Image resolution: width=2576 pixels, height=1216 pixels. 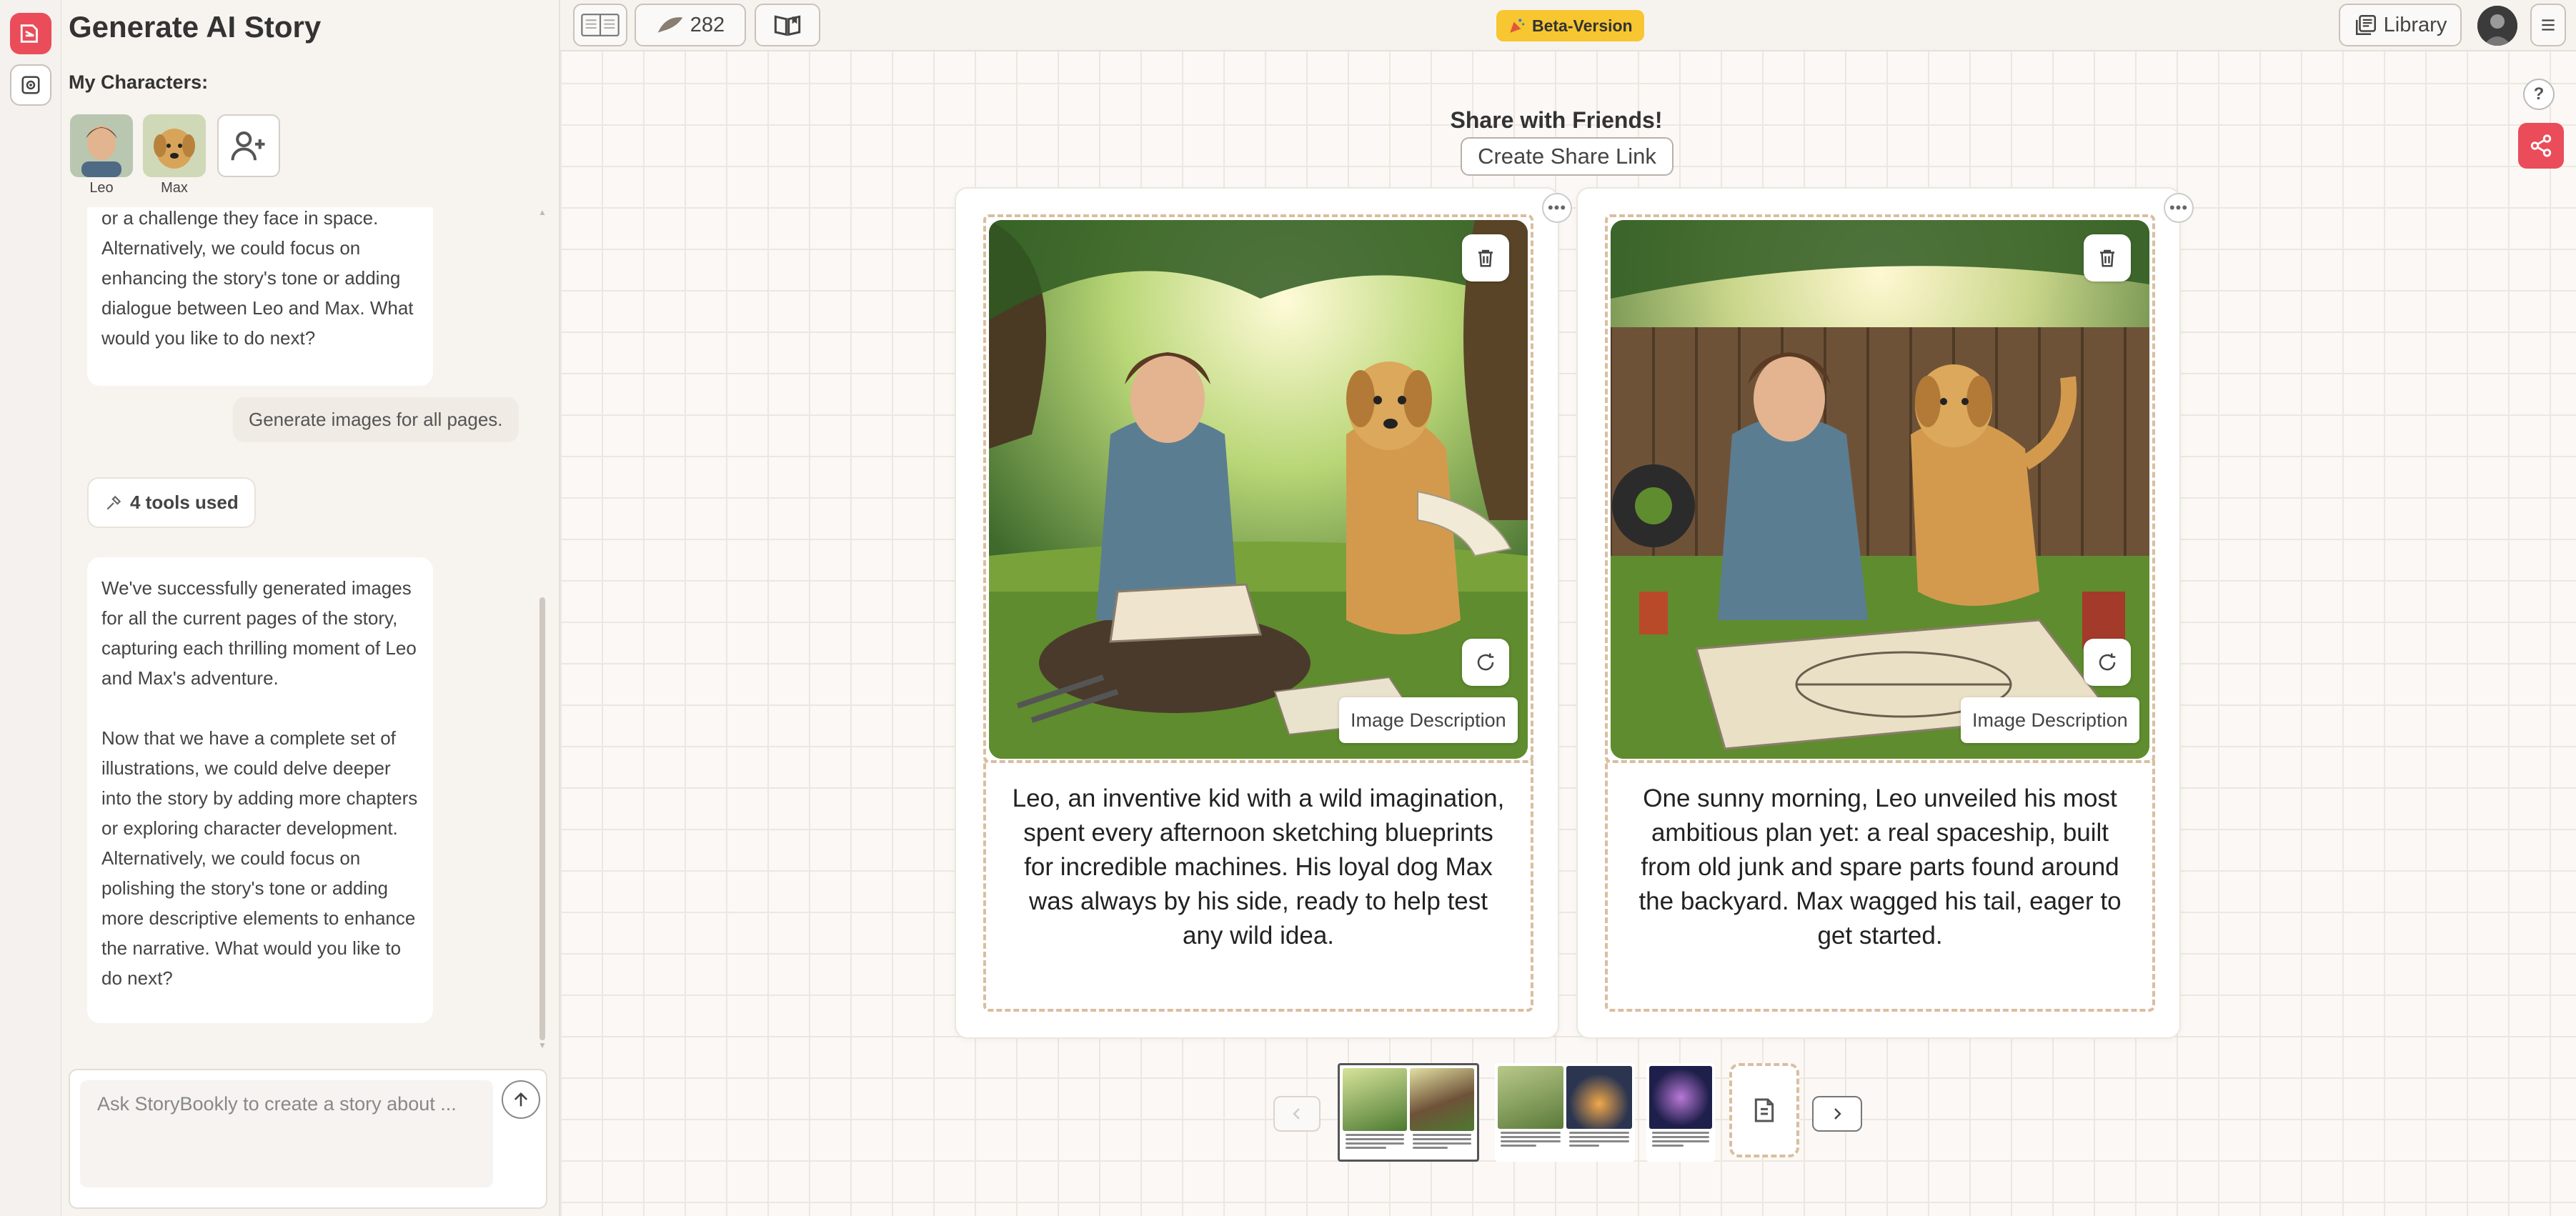 What do you see at coordinates (542, 818) in the screenshot?
I see `scroll-thumb` at bounding box center [542, 818].